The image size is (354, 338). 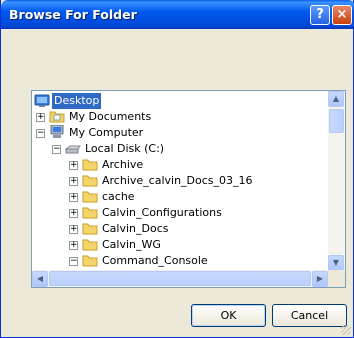 I want to click on horizontal-scroll-thumb, so click(x=180, y=278).